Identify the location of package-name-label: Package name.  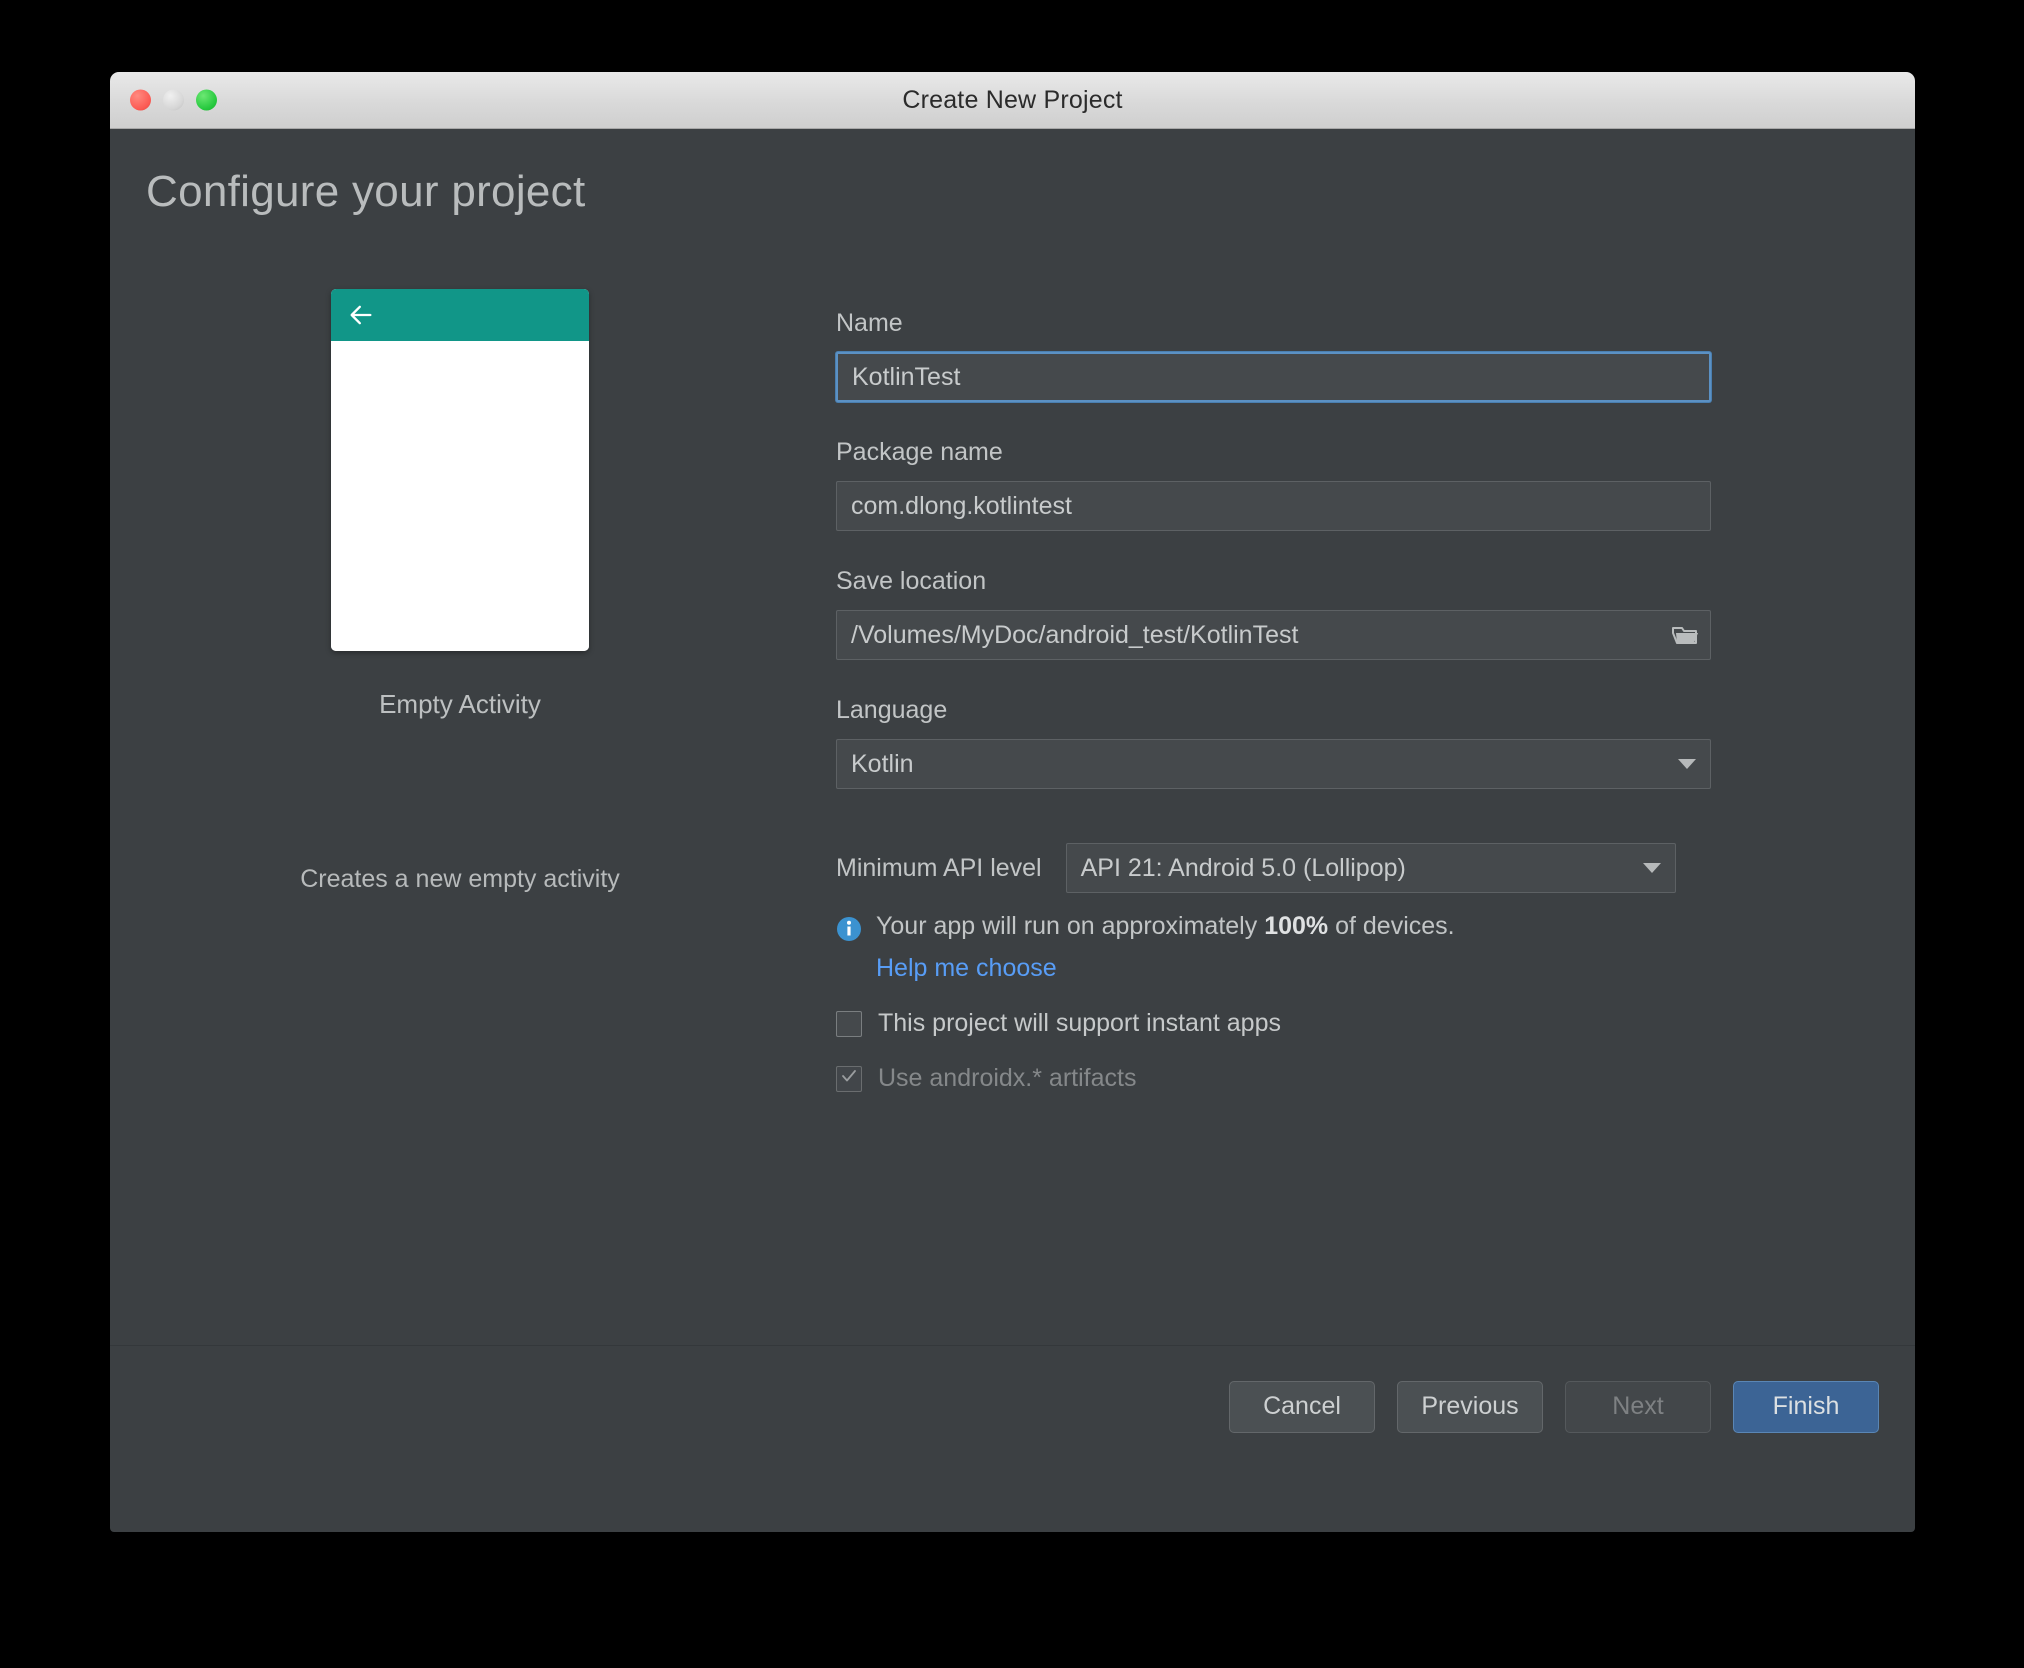
(919, 452).